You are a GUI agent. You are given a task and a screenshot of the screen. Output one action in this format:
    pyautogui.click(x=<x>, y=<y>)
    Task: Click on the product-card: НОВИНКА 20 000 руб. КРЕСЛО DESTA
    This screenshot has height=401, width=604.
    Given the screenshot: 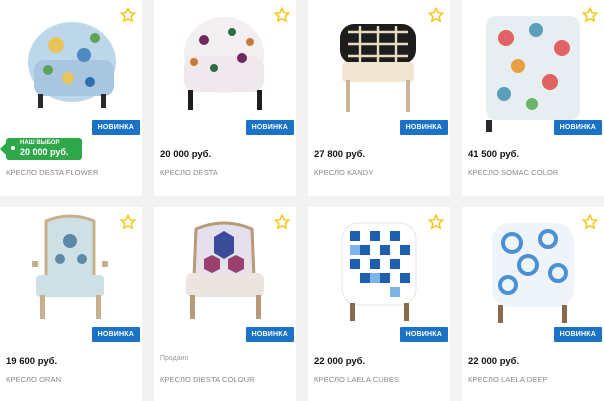 What is the action you would take?
    pyautogui.click(x=225, y=98)
    